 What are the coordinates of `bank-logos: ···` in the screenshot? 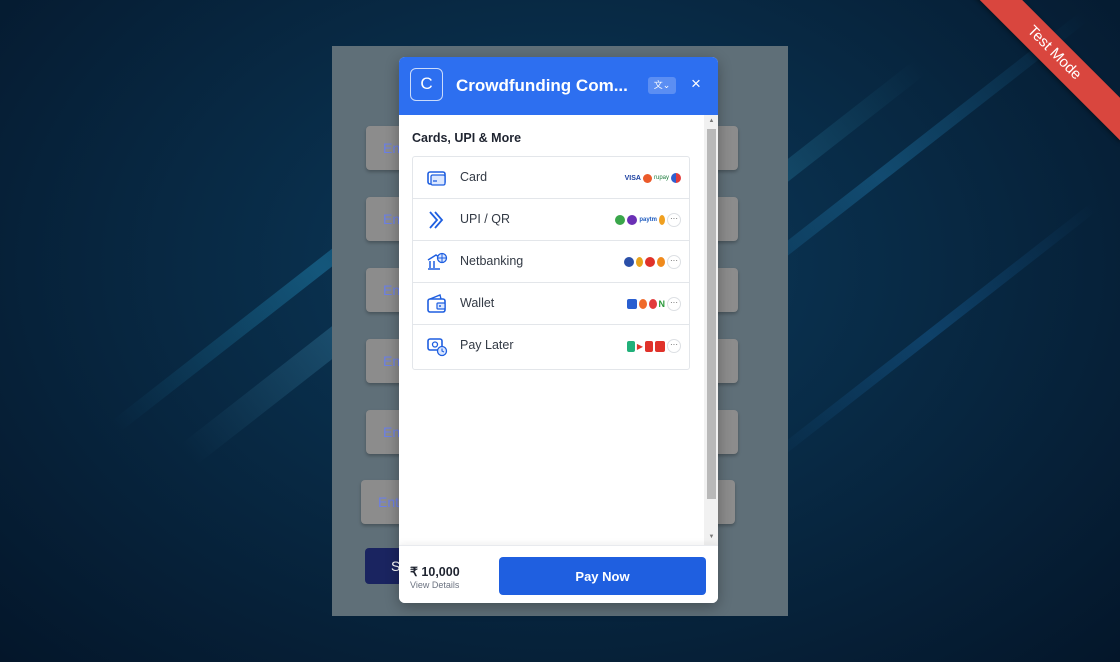 It's located at (652, 262).